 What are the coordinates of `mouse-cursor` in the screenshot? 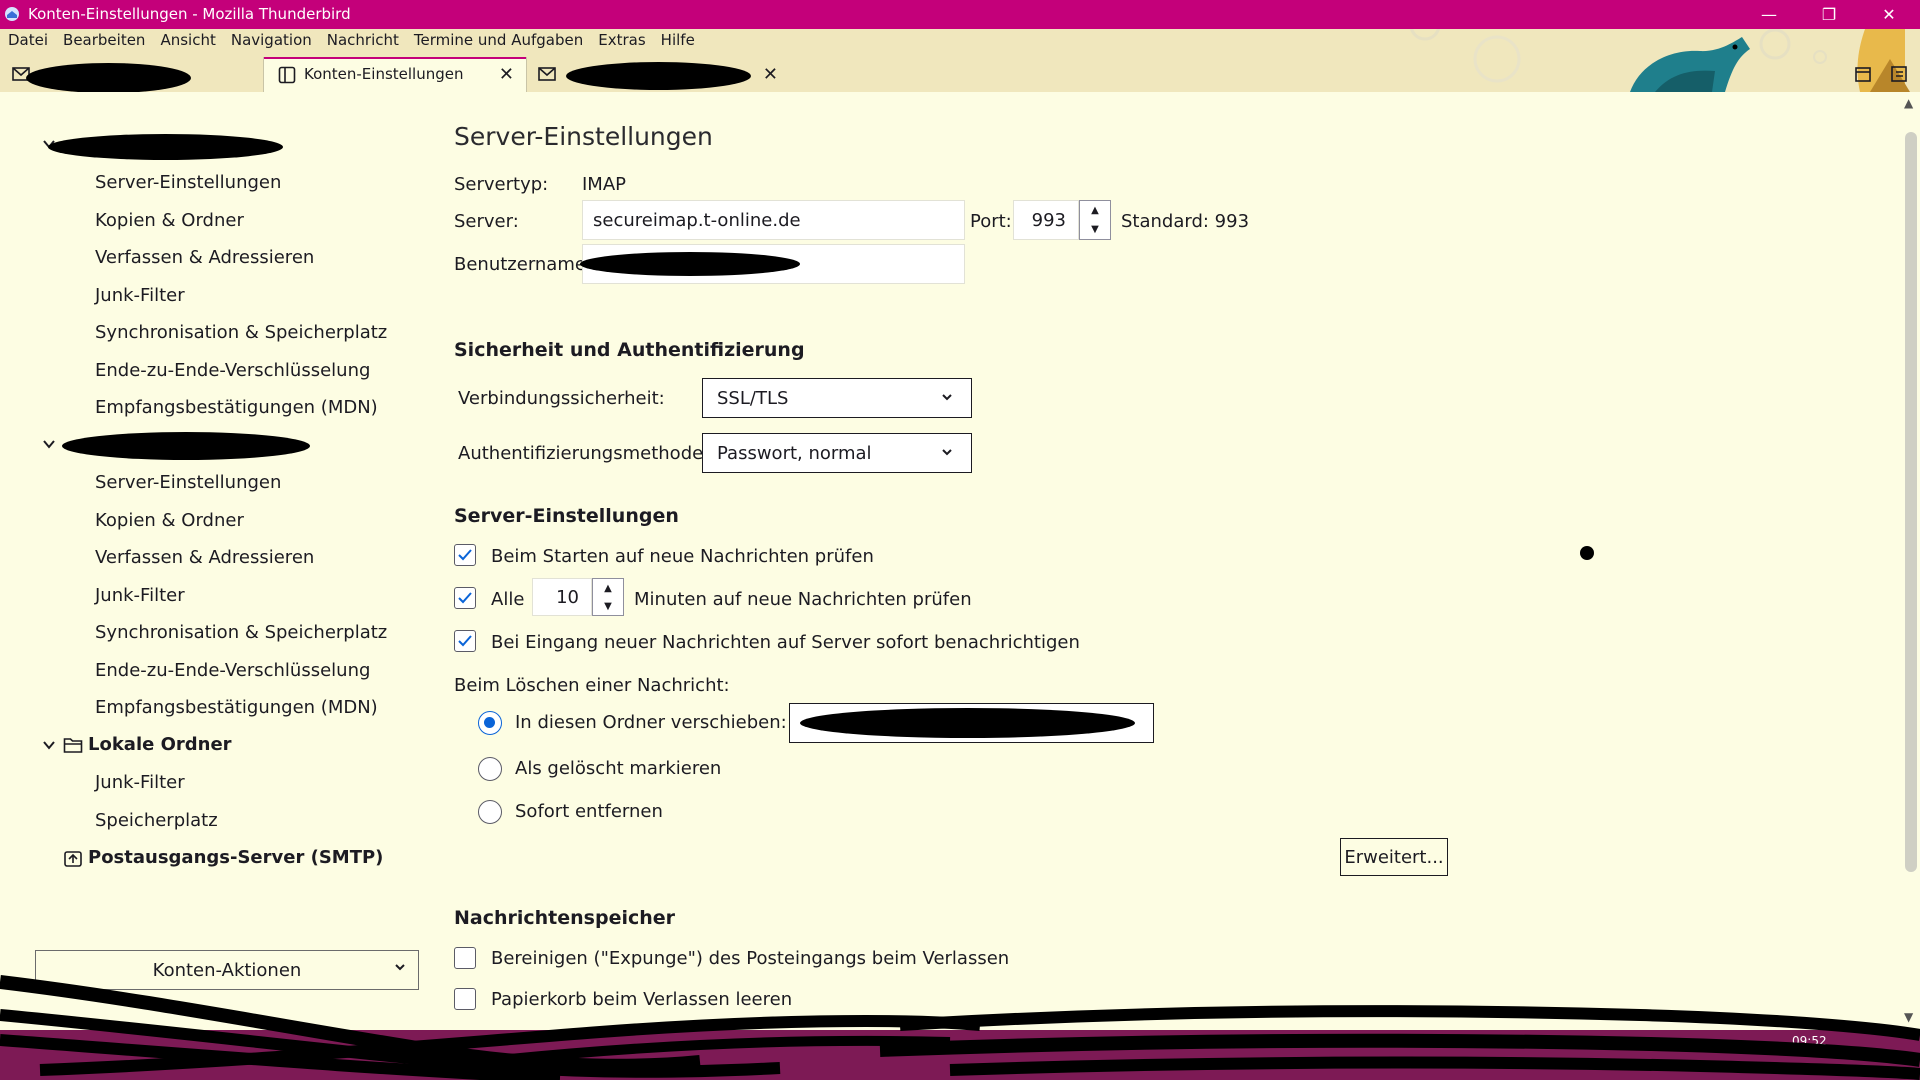 It's located at (1587, 553).